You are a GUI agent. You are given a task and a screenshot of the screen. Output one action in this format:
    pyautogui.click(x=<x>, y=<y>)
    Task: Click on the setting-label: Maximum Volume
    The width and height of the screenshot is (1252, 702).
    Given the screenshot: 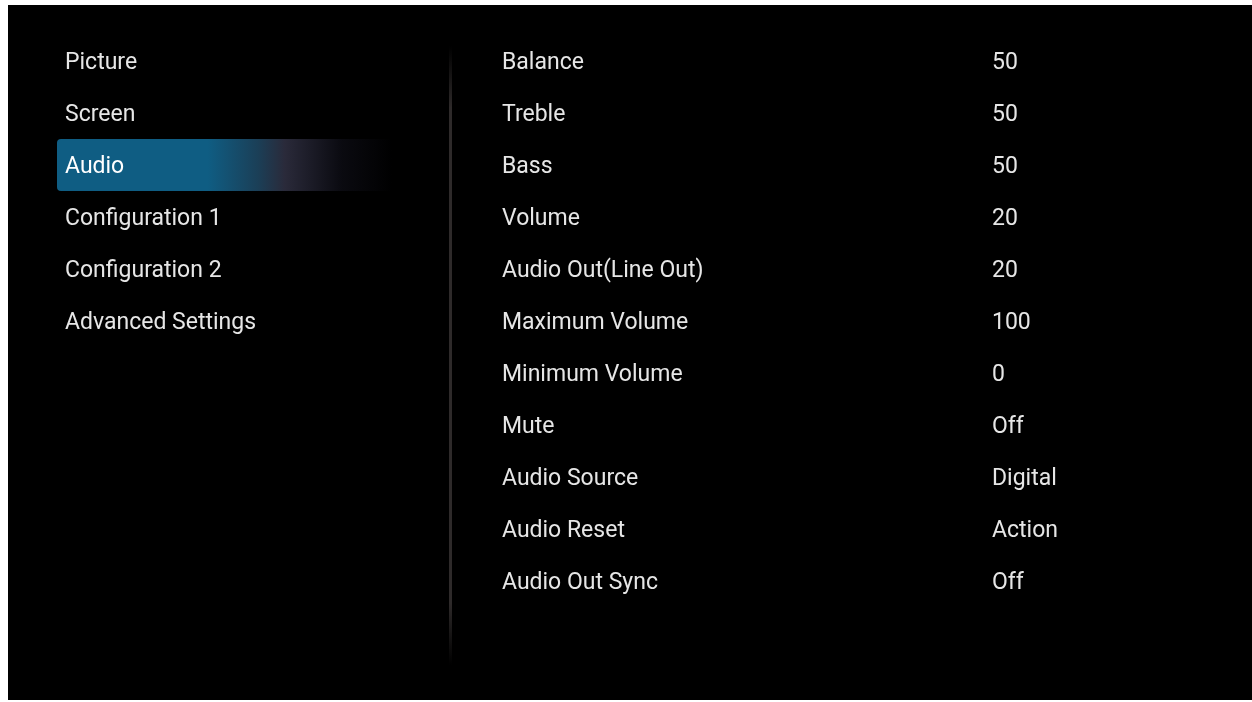 What is the action you would take?
    pyautogui.click(x=747, y=321)
    